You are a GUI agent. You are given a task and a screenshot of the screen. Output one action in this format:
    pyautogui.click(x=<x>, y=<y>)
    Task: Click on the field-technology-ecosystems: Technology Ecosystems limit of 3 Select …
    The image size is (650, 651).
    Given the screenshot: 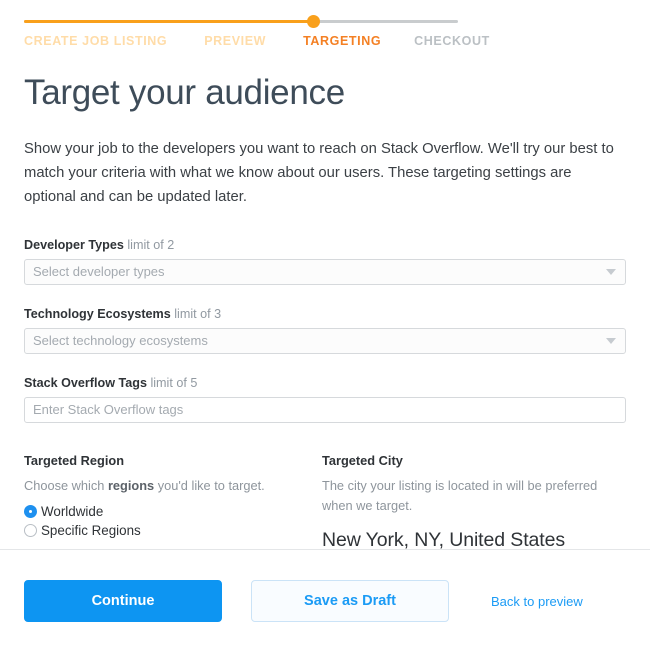 What is the action you would take?
    pyautogui.click(x=325, y=331)
    